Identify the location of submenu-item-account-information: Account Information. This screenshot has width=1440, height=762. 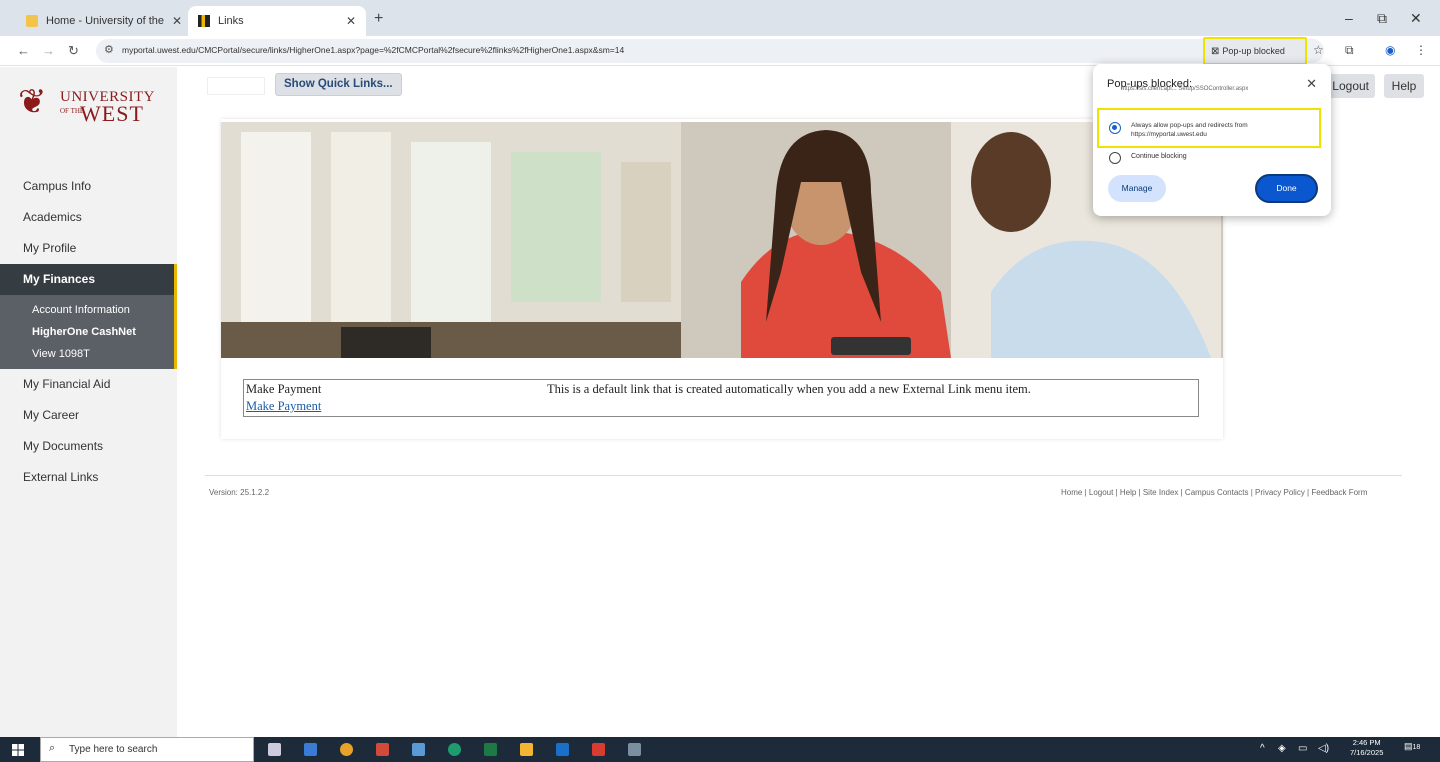
(87, 310).